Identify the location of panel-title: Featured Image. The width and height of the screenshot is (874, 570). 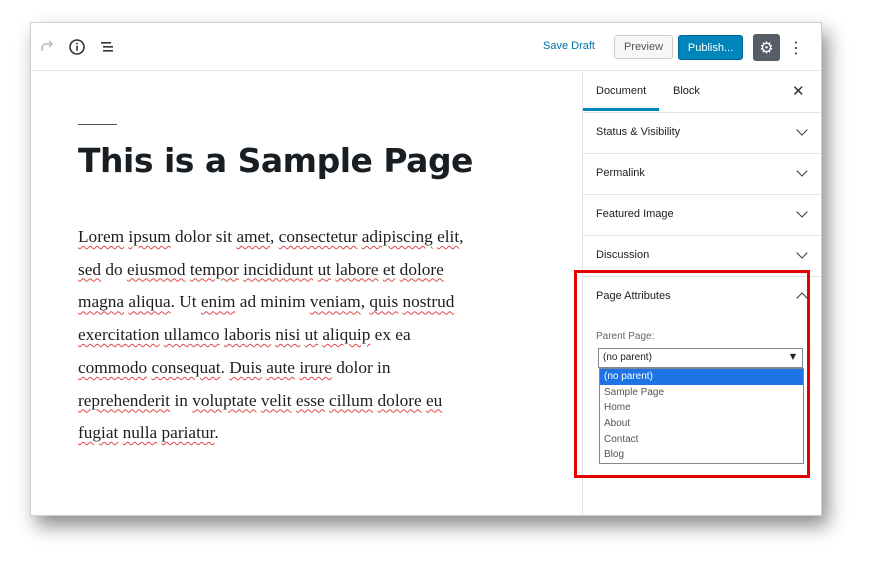
(635, 214).